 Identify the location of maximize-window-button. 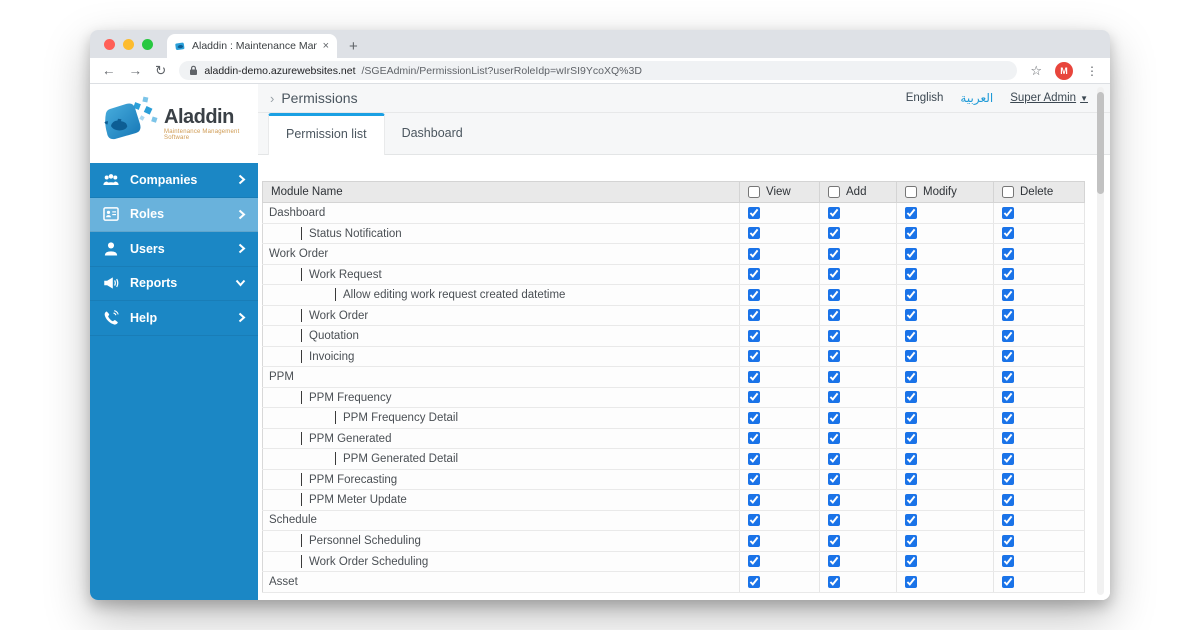
(147, 44).